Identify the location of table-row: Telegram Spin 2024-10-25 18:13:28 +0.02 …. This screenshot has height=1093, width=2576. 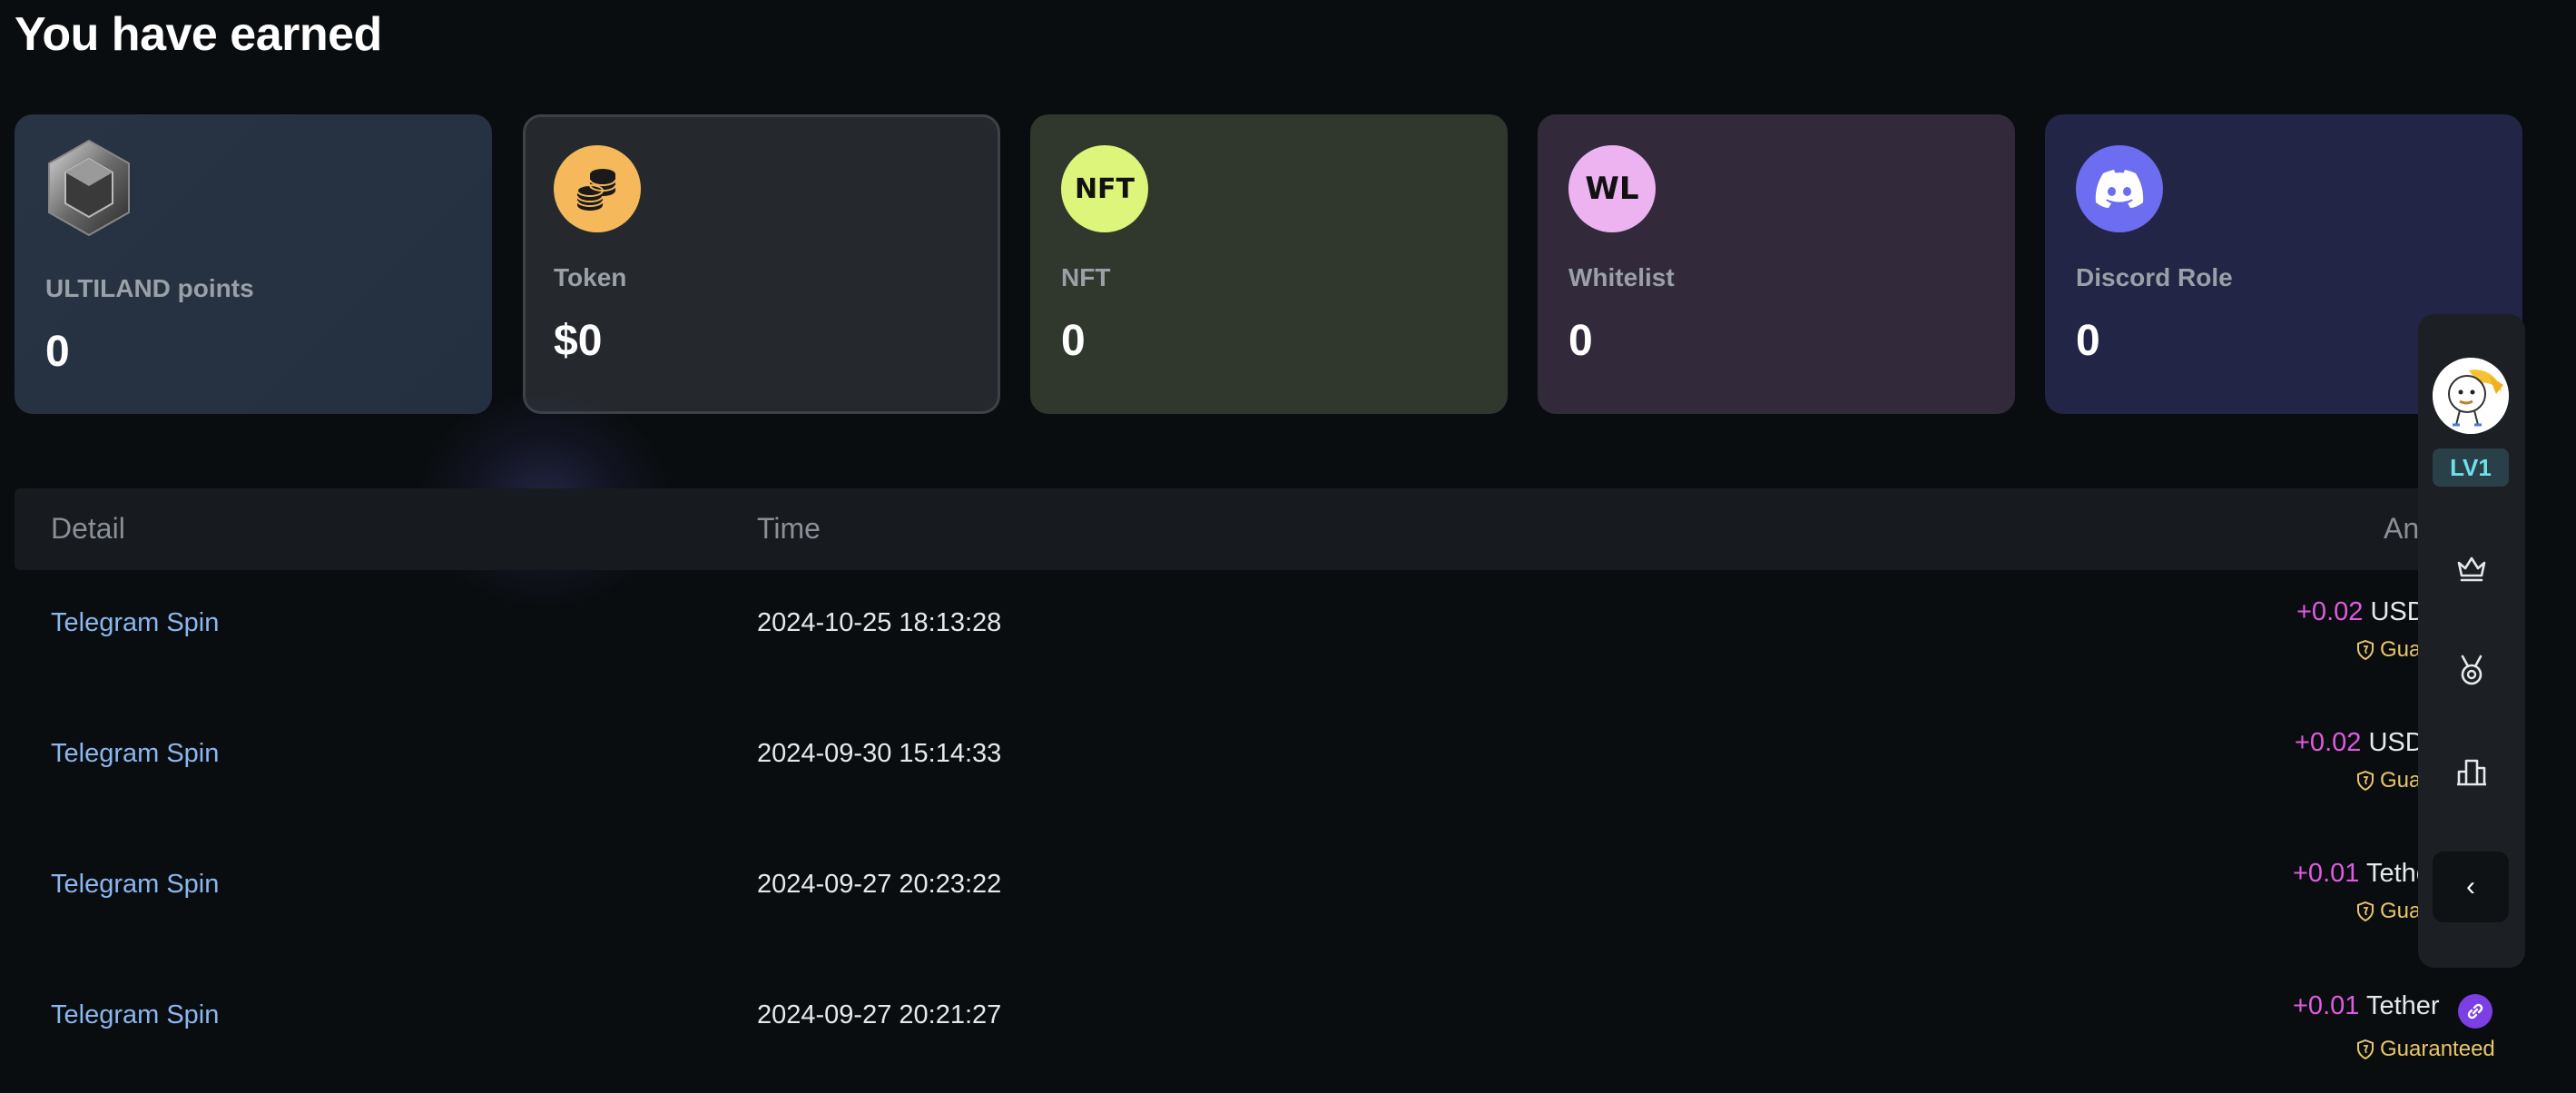
(1267, 635).